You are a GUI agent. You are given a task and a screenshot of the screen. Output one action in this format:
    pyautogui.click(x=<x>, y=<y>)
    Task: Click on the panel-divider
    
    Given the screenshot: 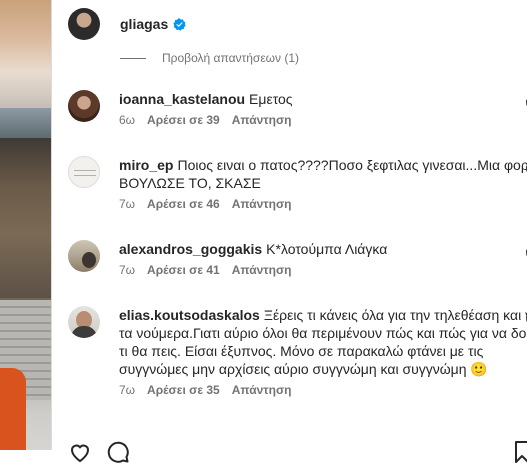 What is the action you would take?
    pyautogui.click(x=51, y=225)
    